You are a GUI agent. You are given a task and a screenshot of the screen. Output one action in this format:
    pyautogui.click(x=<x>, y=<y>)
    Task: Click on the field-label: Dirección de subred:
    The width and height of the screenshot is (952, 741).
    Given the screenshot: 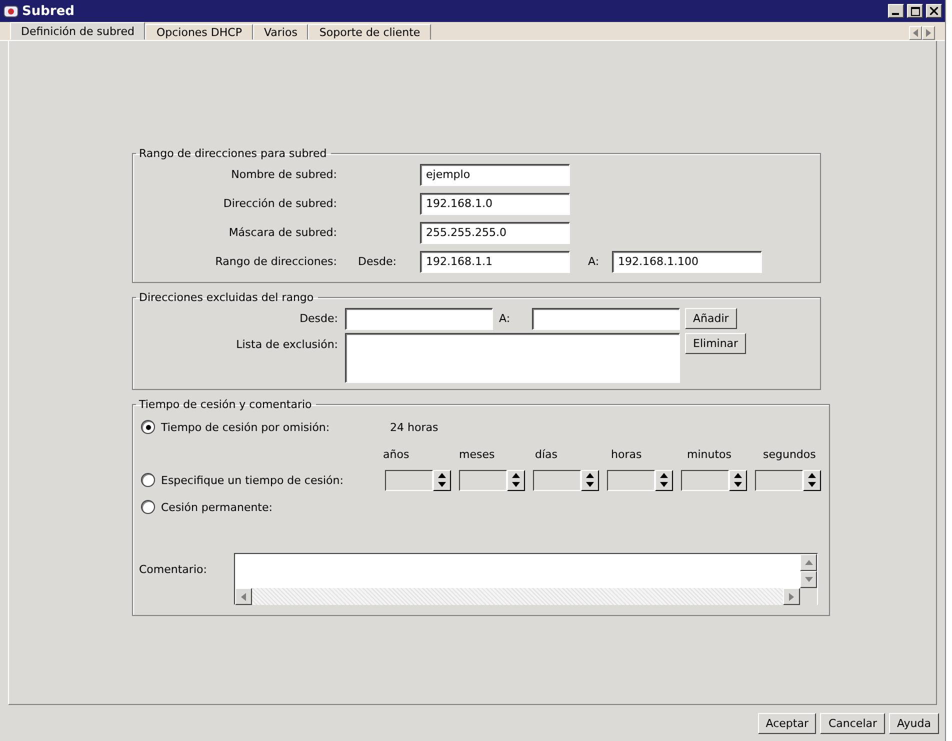 What is the action you would take?
    pyautogui.click(x=279, y=203)
    